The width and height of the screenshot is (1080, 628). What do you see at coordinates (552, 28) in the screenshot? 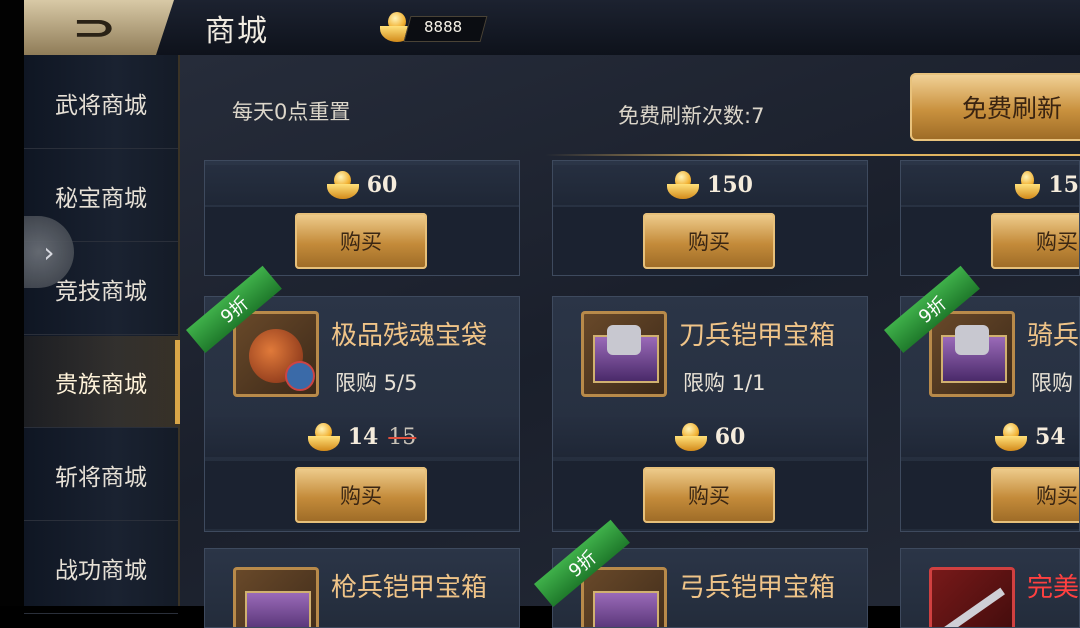
I see `top-bar` at bounding box center [552, 28].